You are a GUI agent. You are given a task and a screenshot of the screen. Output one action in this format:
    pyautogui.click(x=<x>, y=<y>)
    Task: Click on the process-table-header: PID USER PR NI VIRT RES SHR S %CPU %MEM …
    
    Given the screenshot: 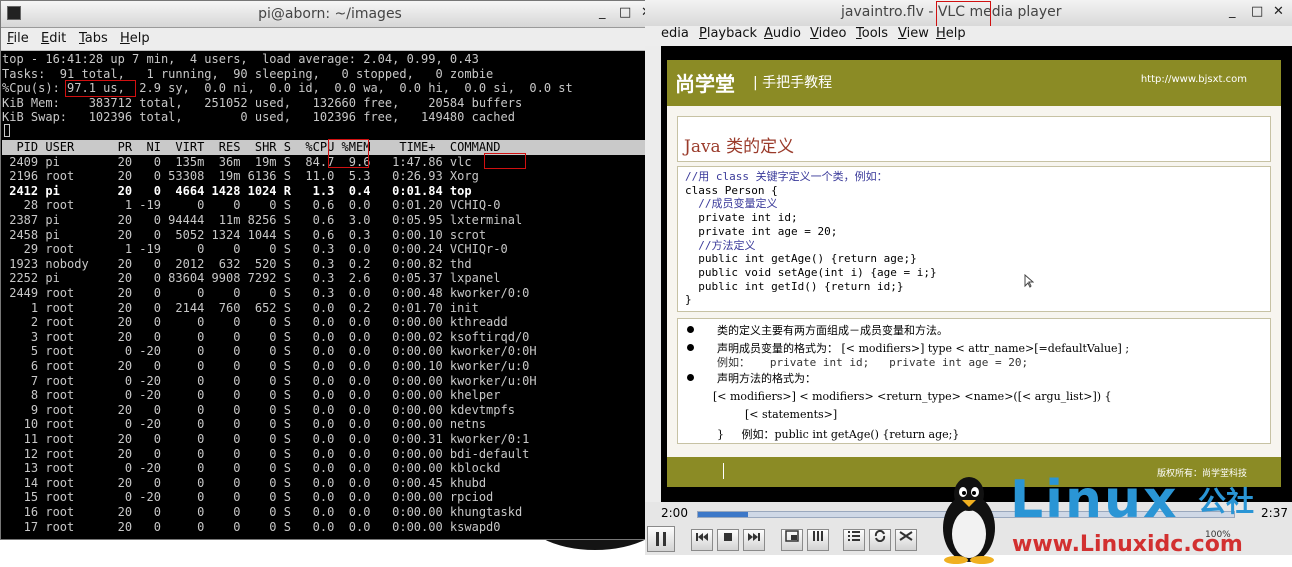 What is the action you would take?
    pyautogui.click(x=251, y=147)
    